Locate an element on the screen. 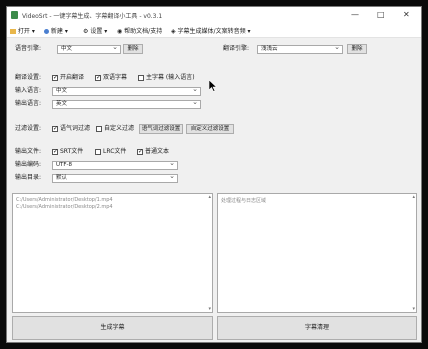 Image resolution: width=428 pixels, height=349 pixels. menu-settings: ⚙ 设置 ▾ is located at coordinates (95, 30).